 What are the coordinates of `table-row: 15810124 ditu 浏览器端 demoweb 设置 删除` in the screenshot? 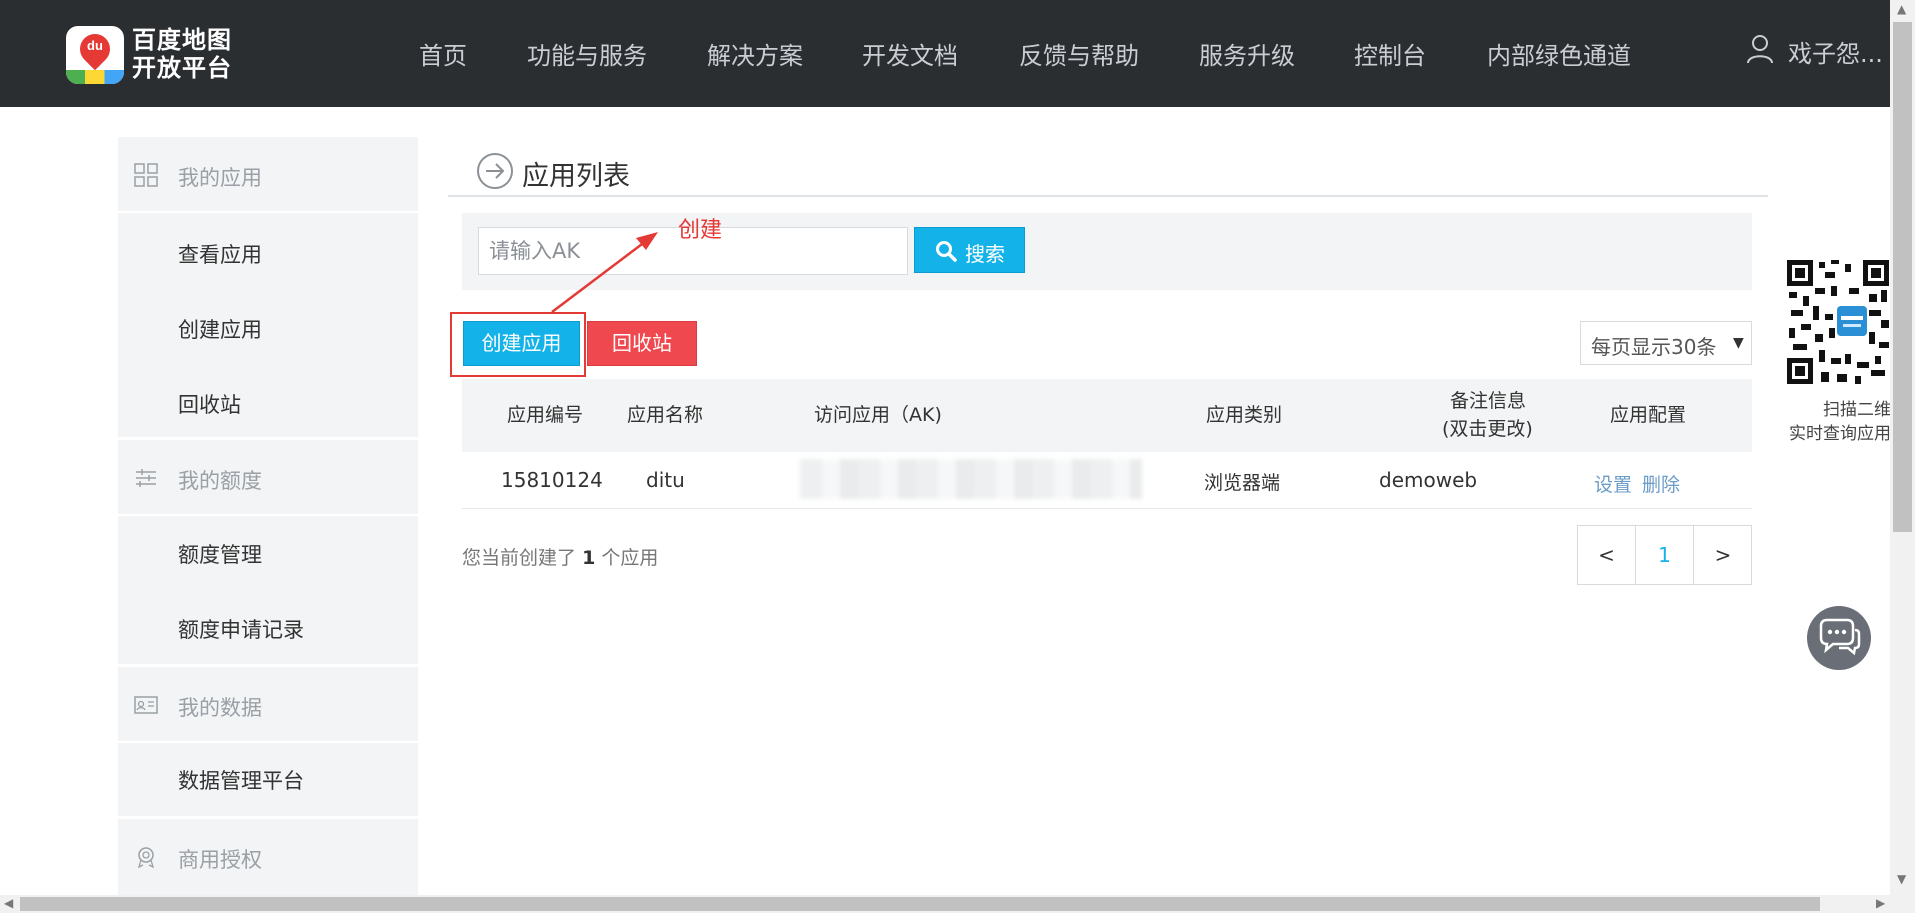 It's located at (1107, 481).